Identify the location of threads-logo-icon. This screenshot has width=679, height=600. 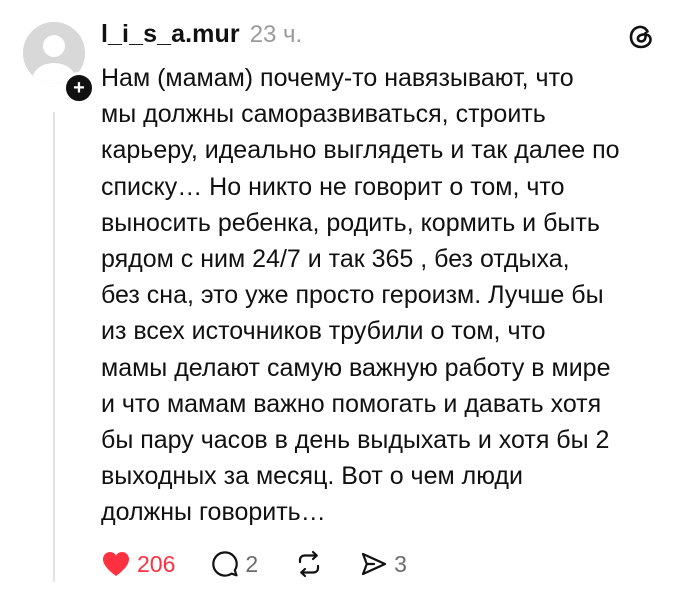
(641, 37).